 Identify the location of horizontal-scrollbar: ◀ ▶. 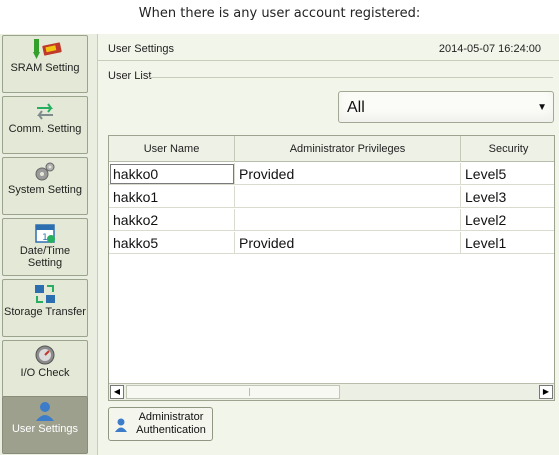
(331, 391).